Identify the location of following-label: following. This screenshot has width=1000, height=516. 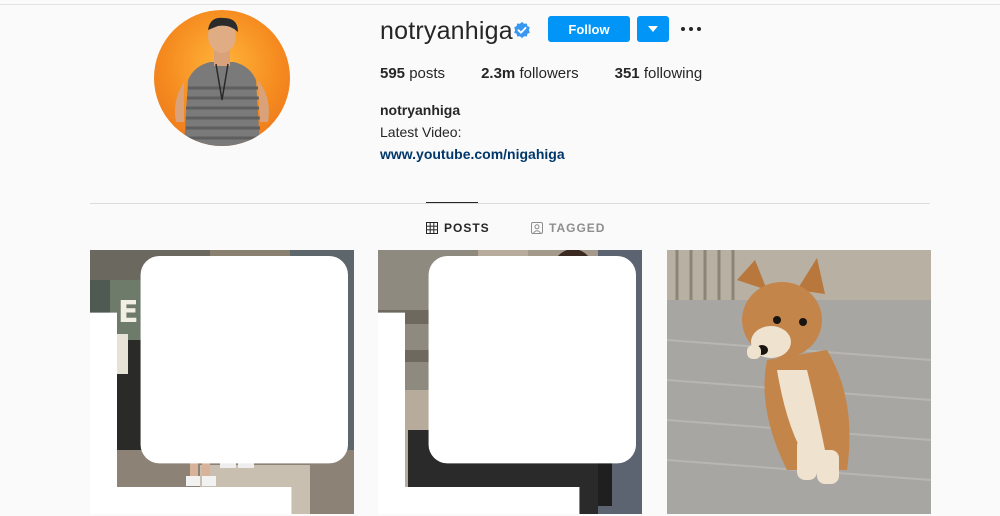
(673, 73).